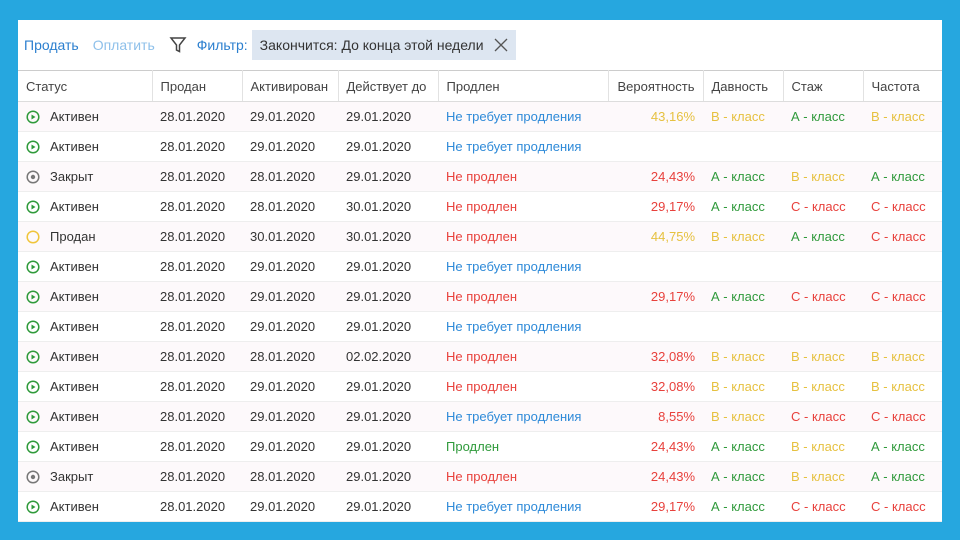  Describe the element at coordinates (902, 86) in the screenshot. I see `column-header-frequency: Частота` at that location.